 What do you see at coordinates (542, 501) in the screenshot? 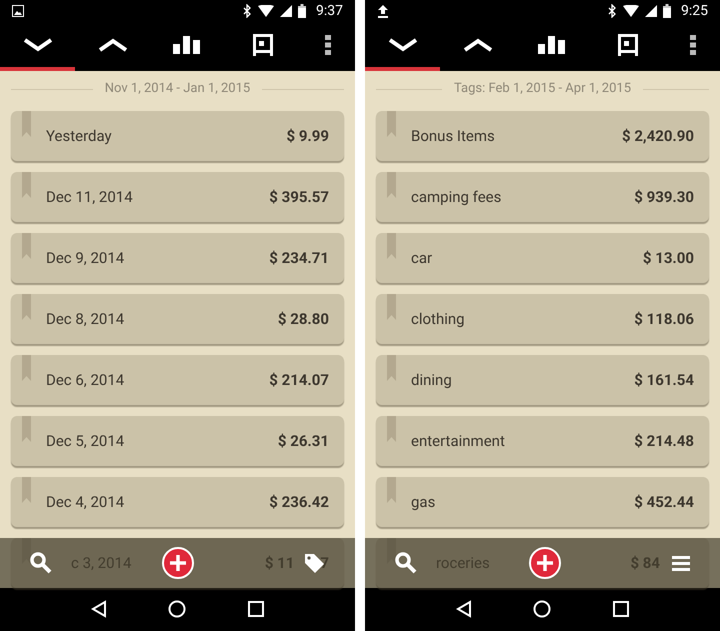
I see `expense-row: gas $ 452.44` at bounding box center [542, 501].